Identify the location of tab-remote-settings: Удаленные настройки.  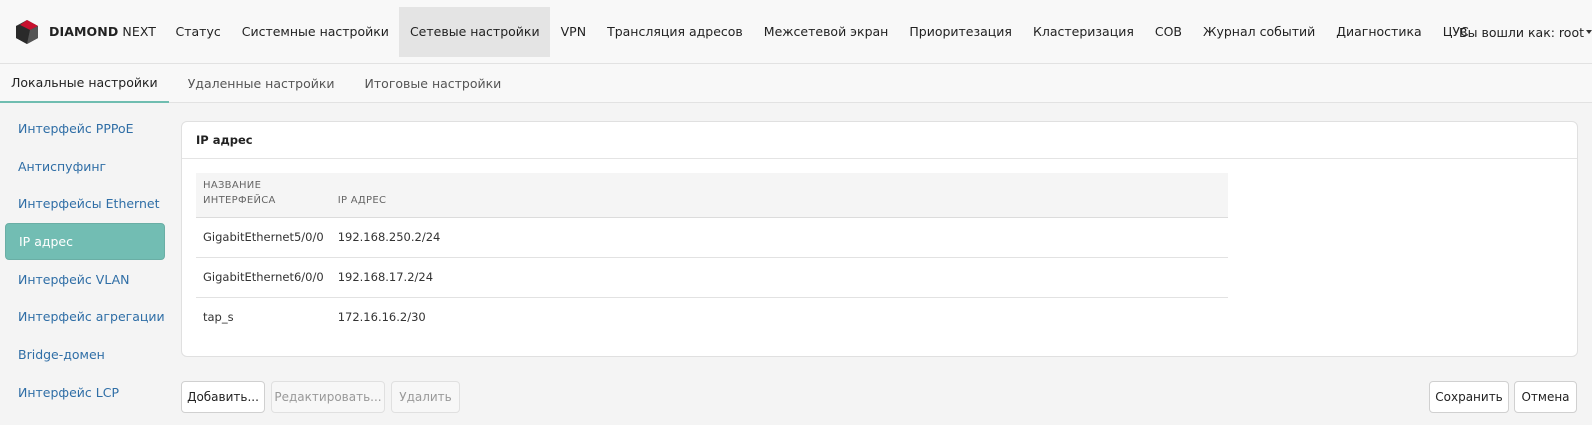
(261, 83).